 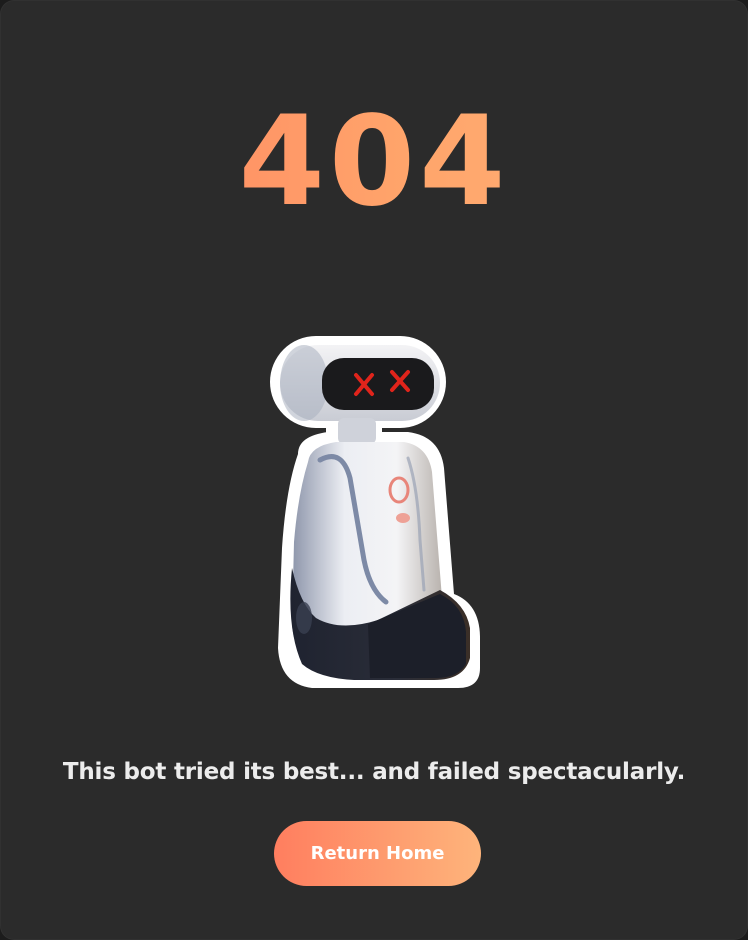 What do you see at coordinates (360, 383) in the screenshot?
I see `robot-head` at bounding box center [360, 383].